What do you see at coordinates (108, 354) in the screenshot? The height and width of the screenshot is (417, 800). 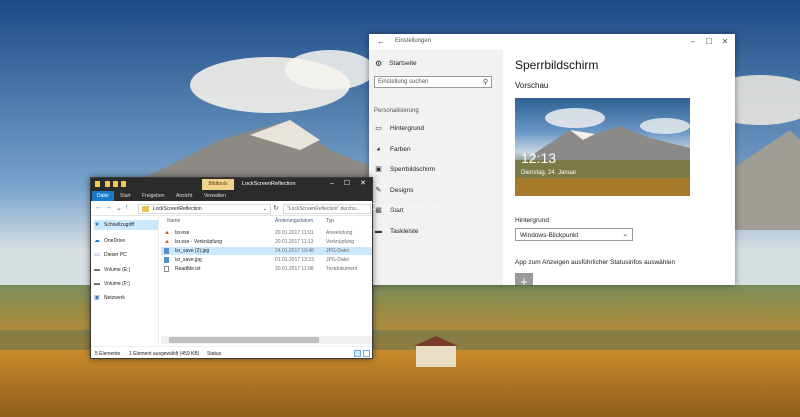 I see `item-count: 5 Elemente` at bounding box center [108, 354].